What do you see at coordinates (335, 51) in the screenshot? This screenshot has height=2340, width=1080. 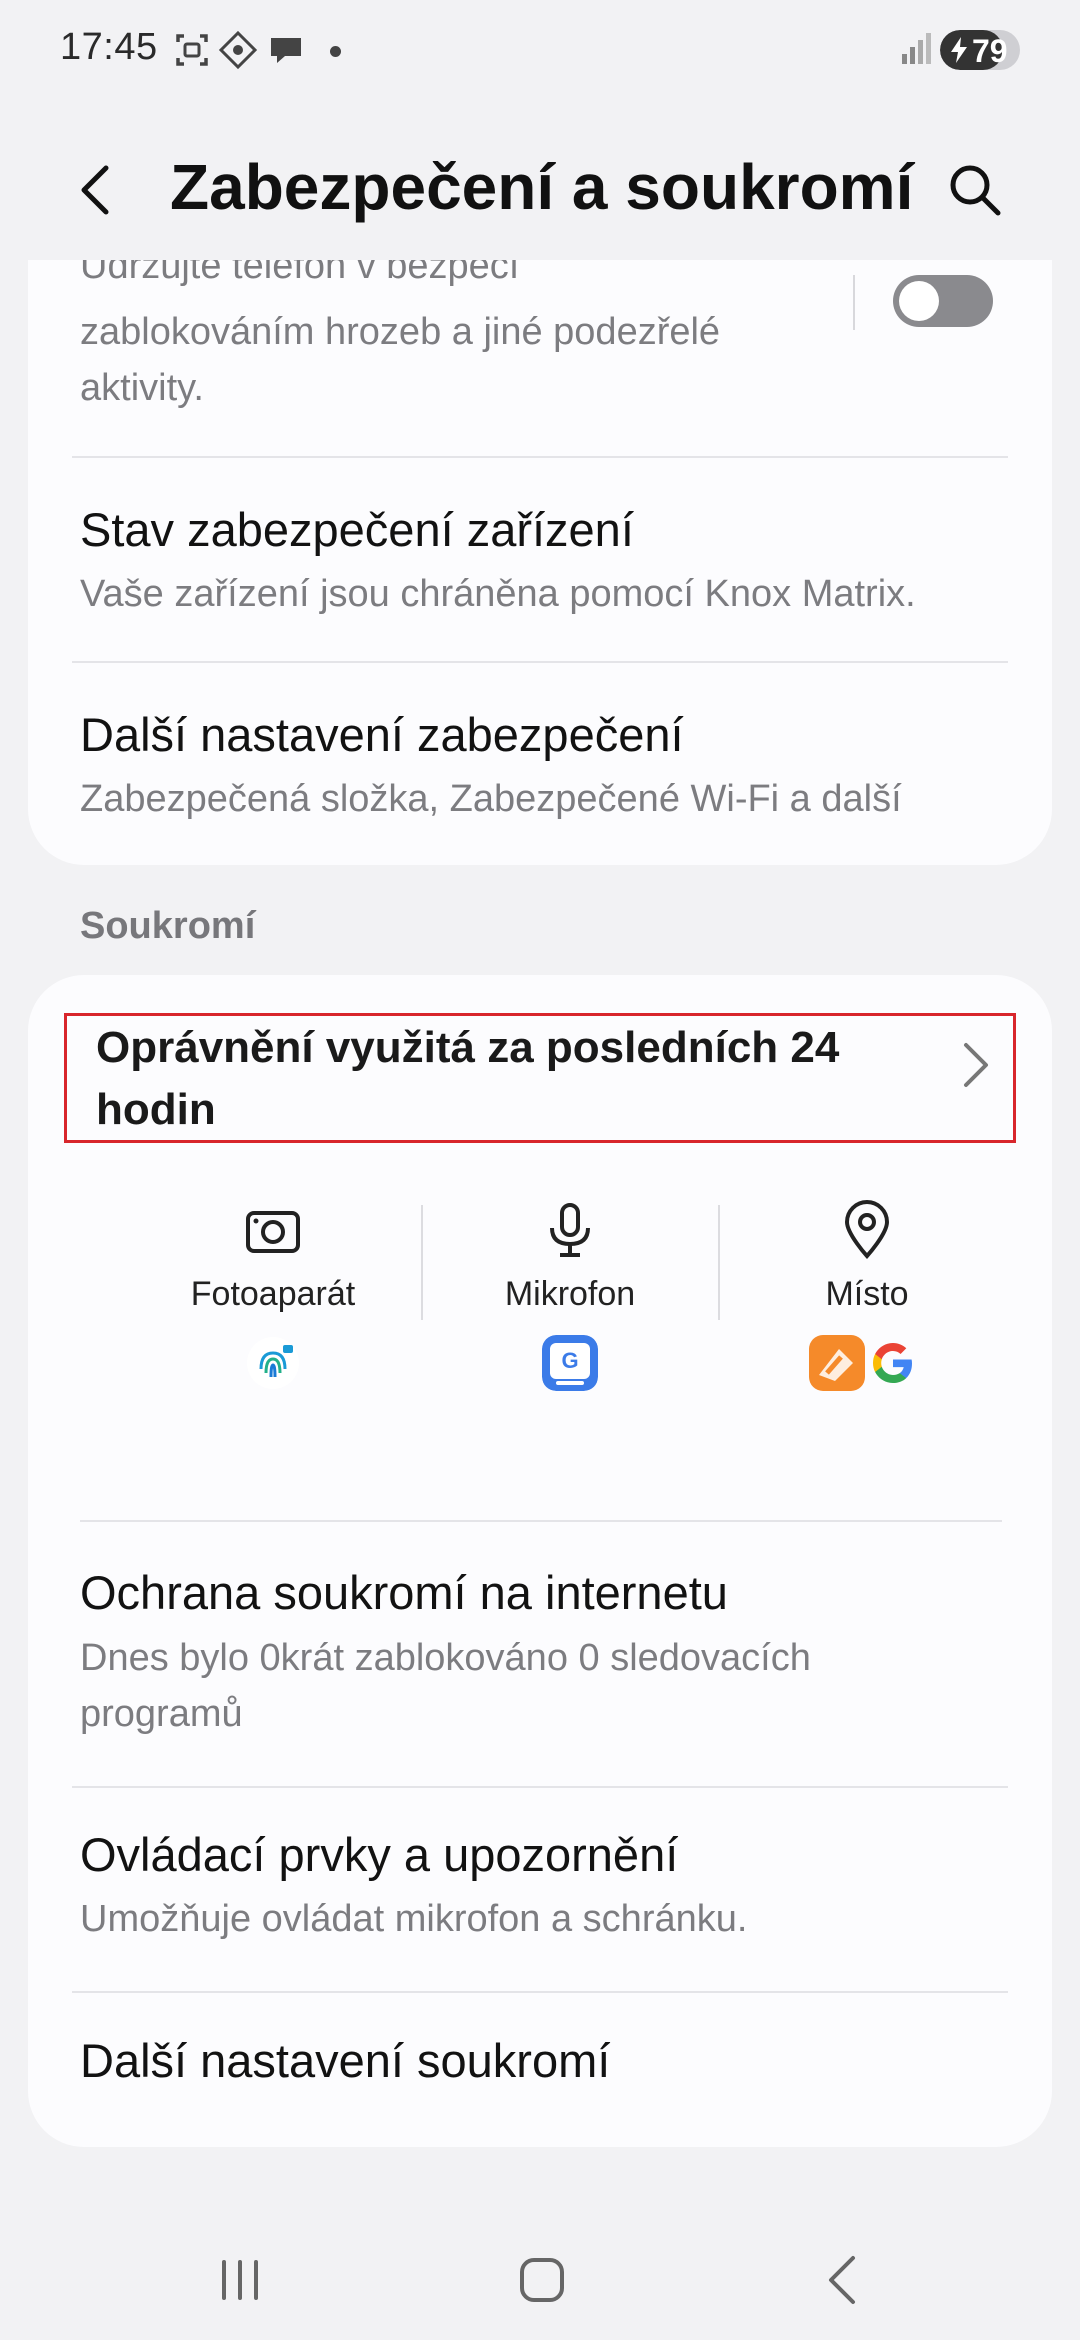 I see `notification-dot` at bounding box center [335, 51].